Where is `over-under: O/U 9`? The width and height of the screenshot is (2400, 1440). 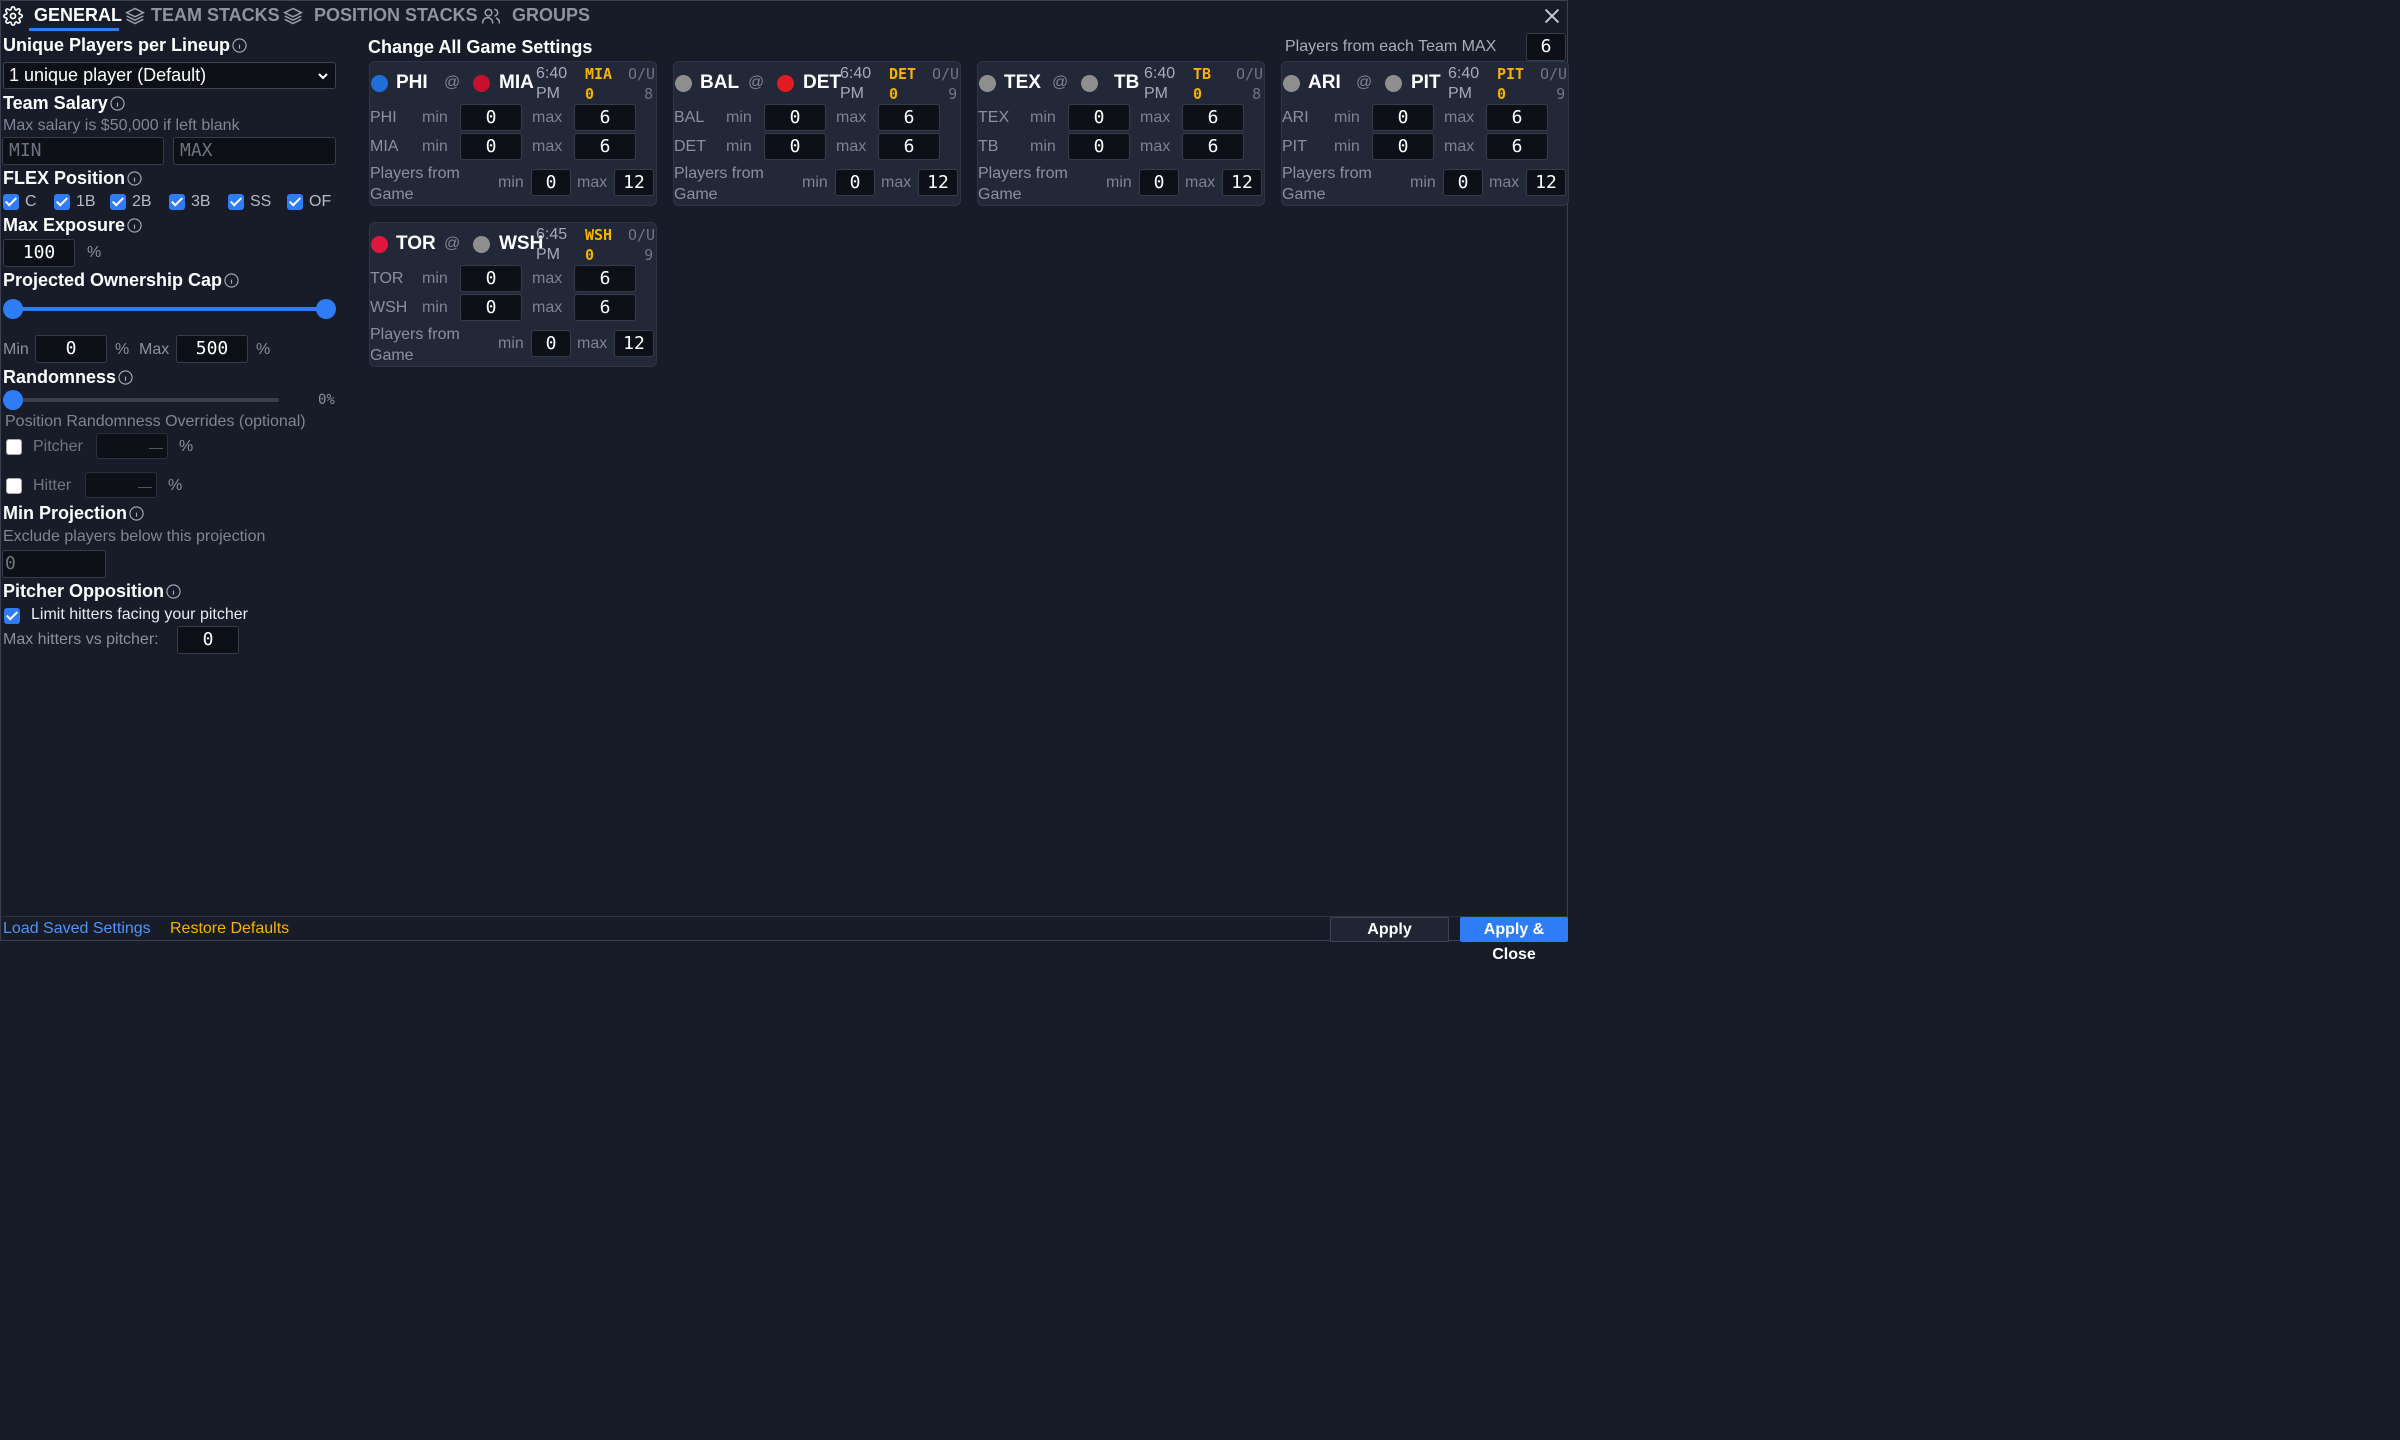
over-under: O/U 9 is located at coordinates (946, 84).